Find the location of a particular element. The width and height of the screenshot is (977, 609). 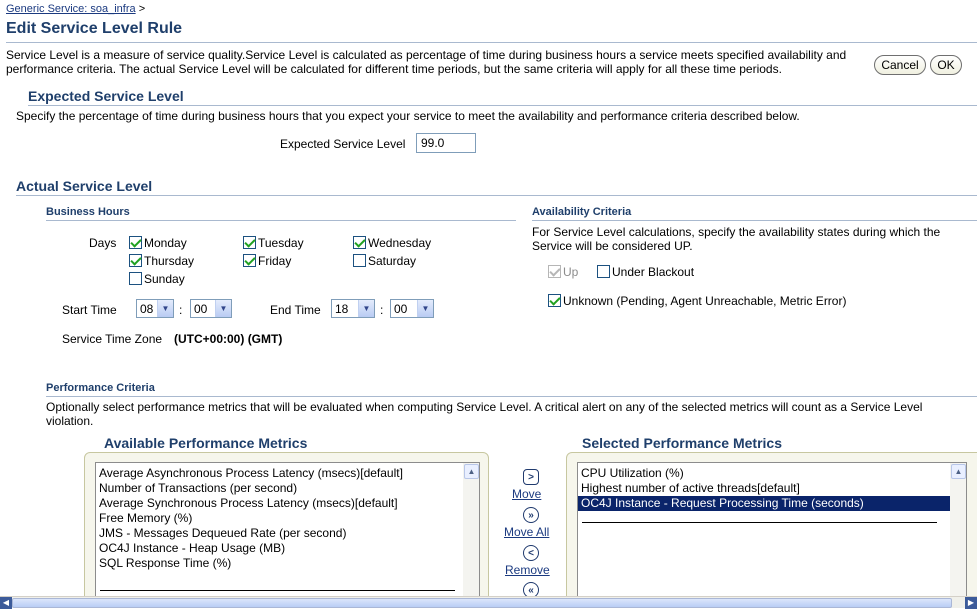

sunday-label: Sunday is located at coordinates (164, 279).